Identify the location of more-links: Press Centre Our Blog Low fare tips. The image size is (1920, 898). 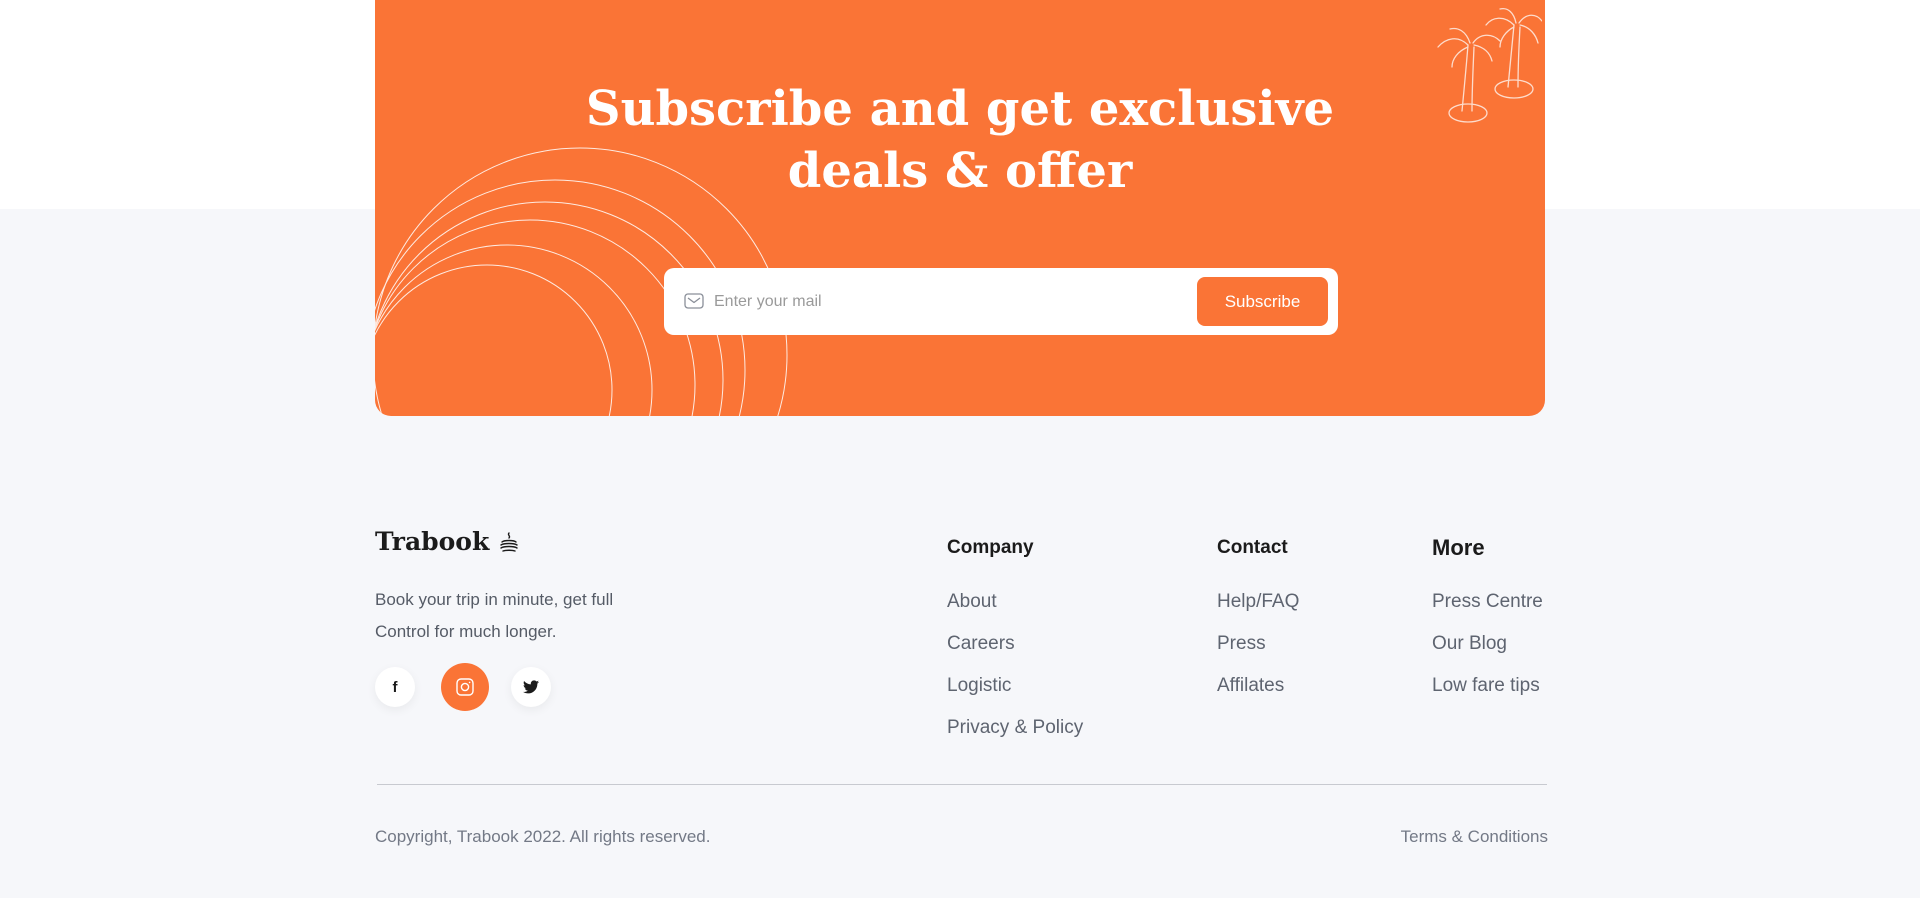
(1487, 644).